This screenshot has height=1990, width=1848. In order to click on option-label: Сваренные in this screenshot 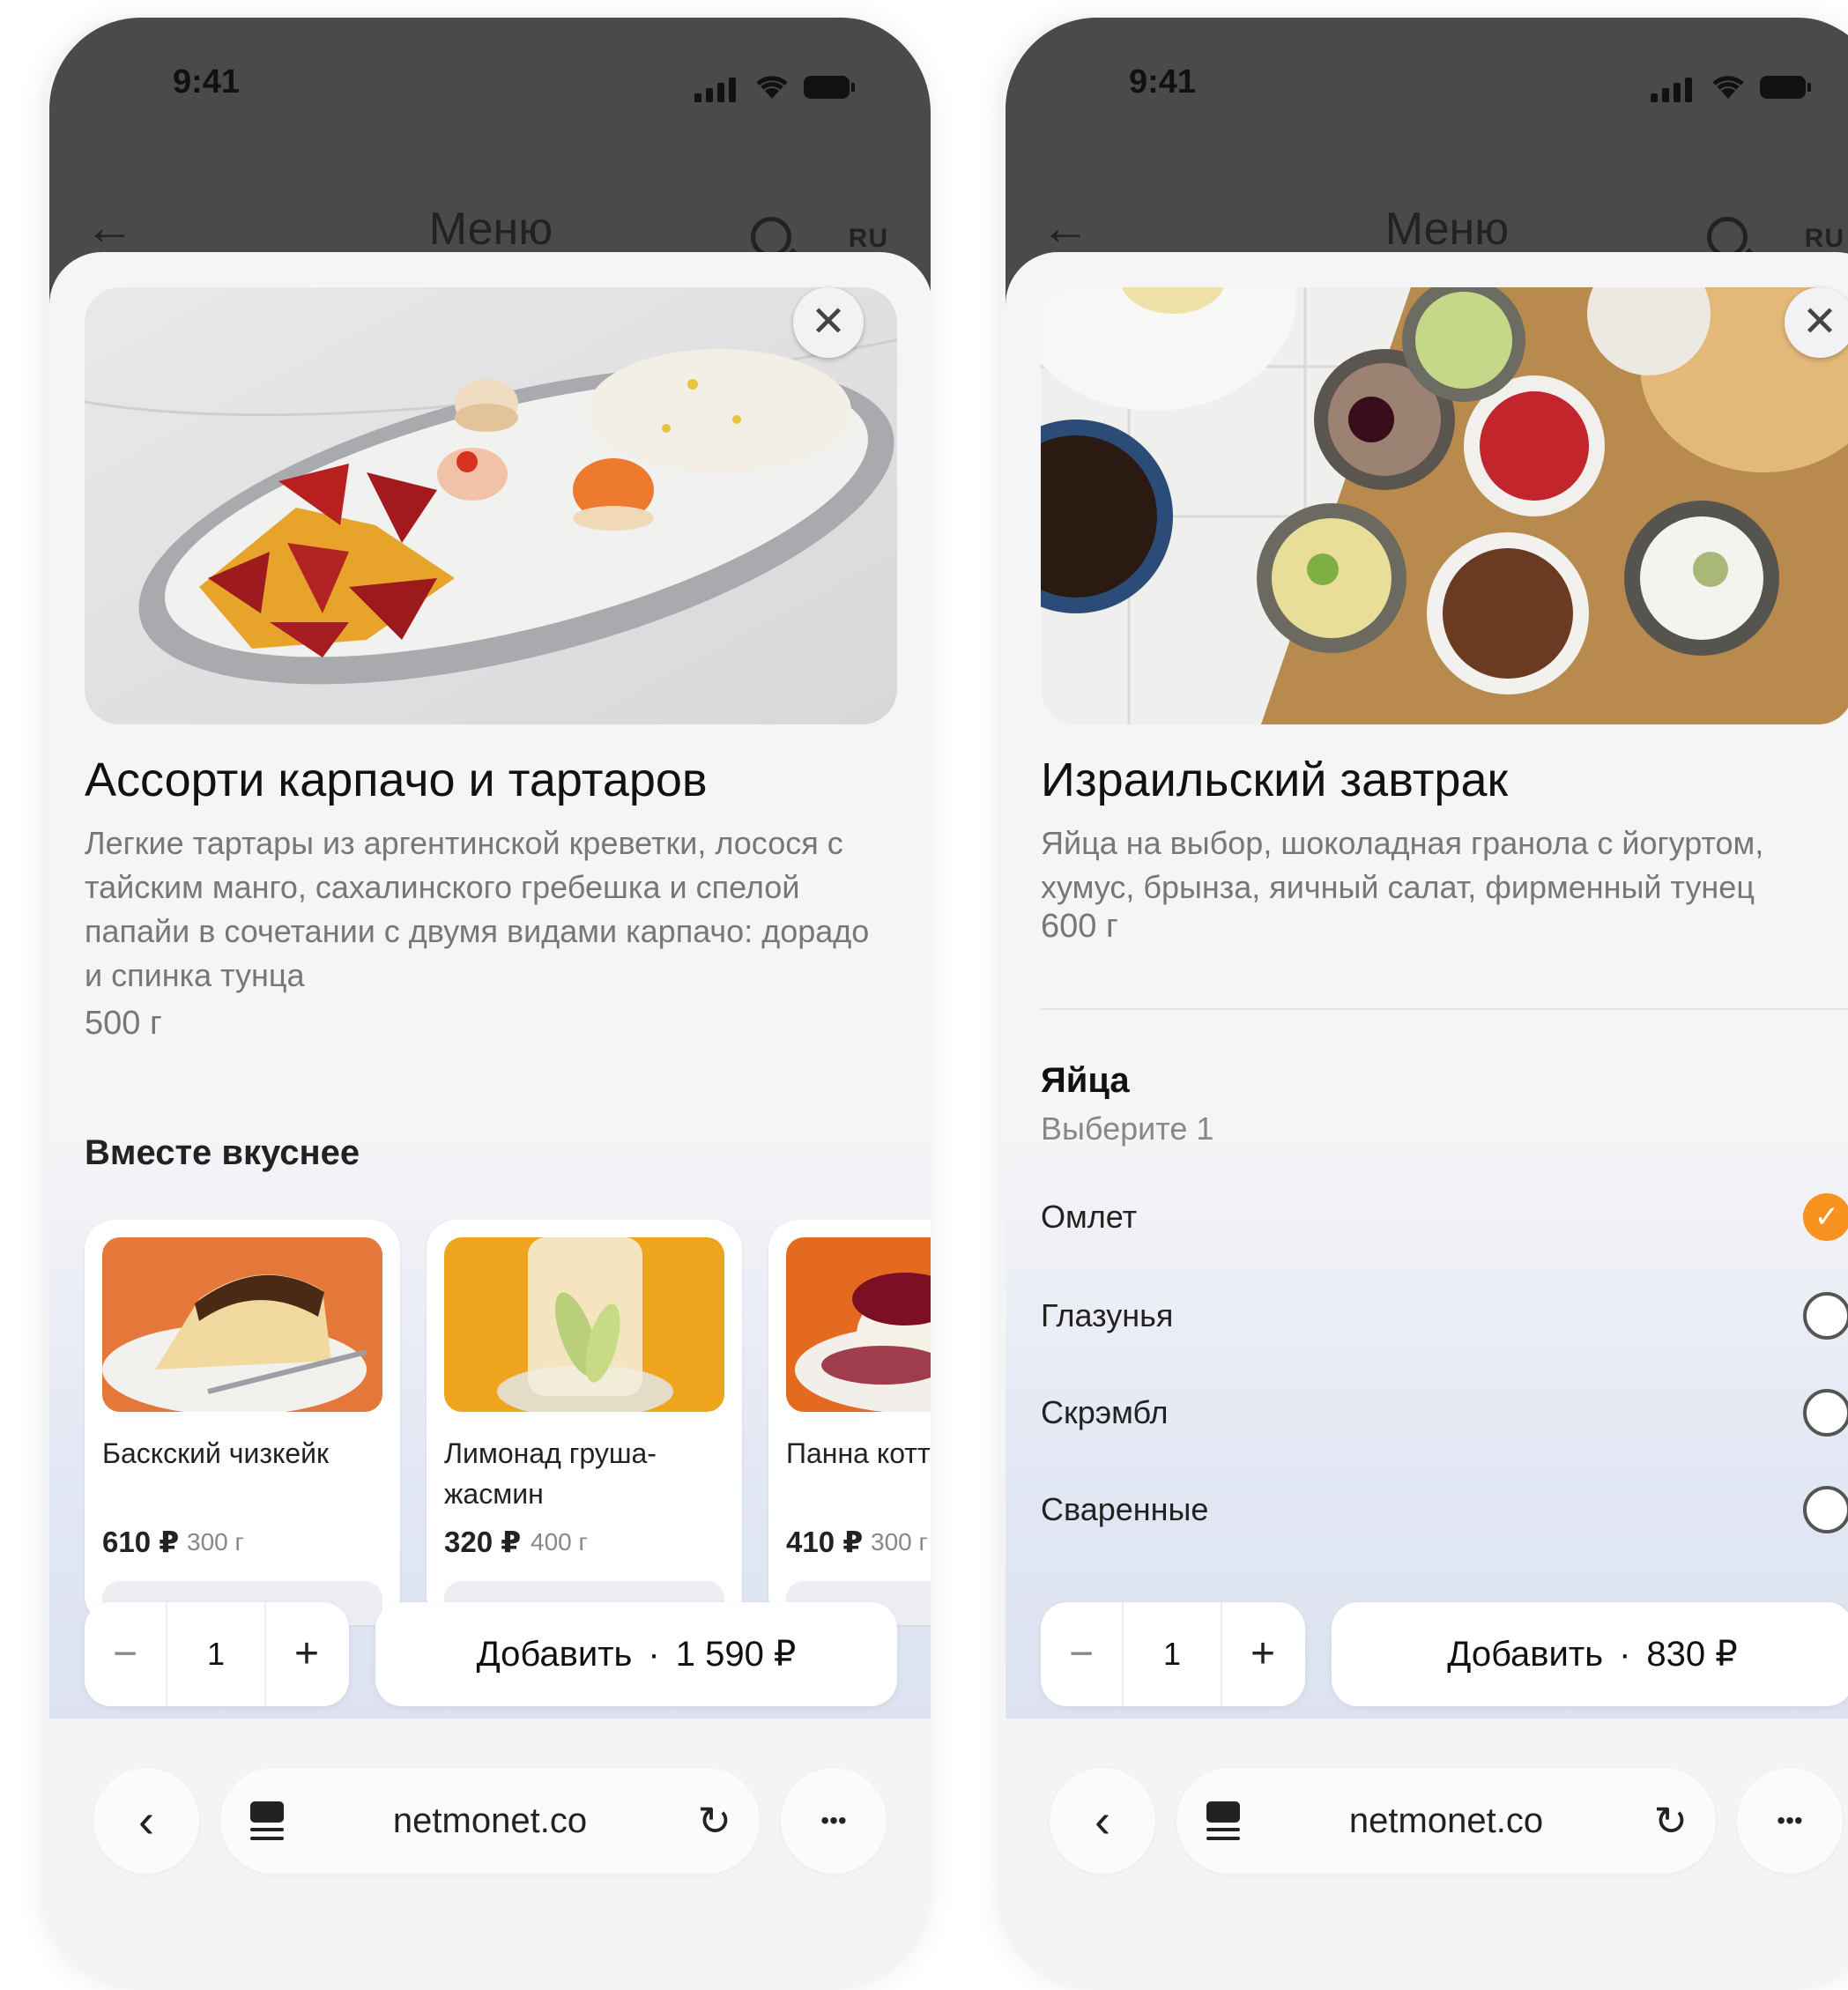, I will do `click(1125, 1509)`.